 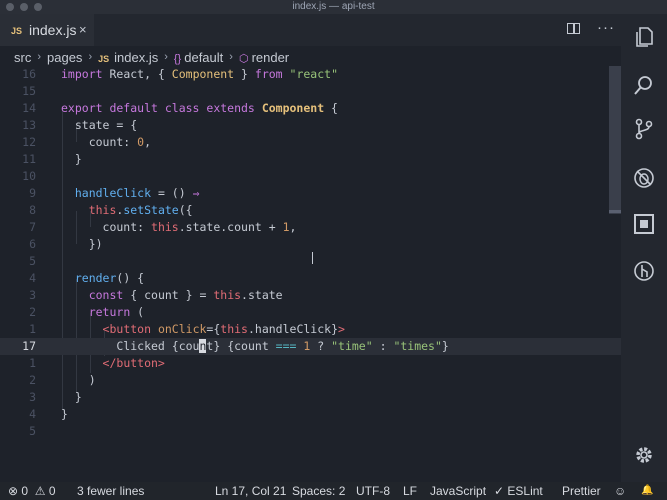 I want to click on tab-bar: JS index.js ×, so click(x=310, y=30).